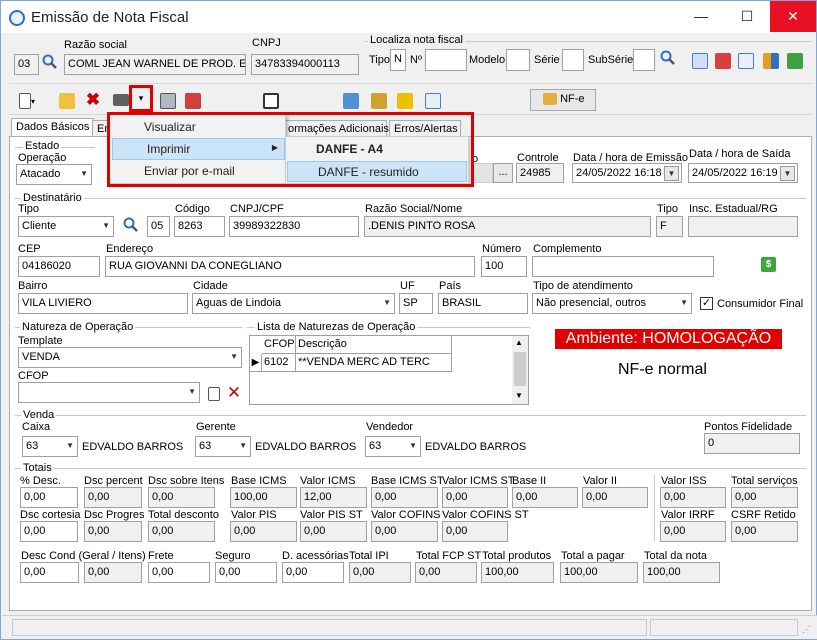 This screenshot has width=817, height=640. I want to click on total-nota-field: 100,00, so click(681, 572).